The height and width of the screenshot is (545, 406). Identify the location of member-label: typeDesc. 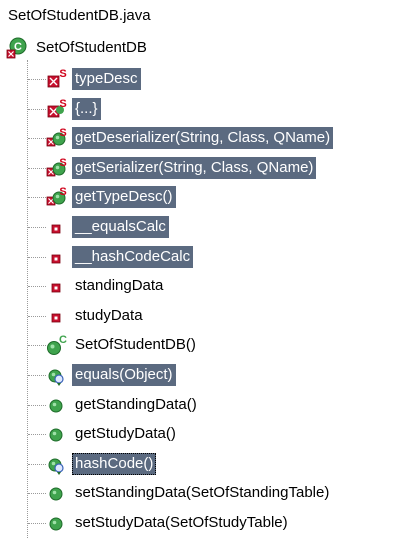
(106, 79).